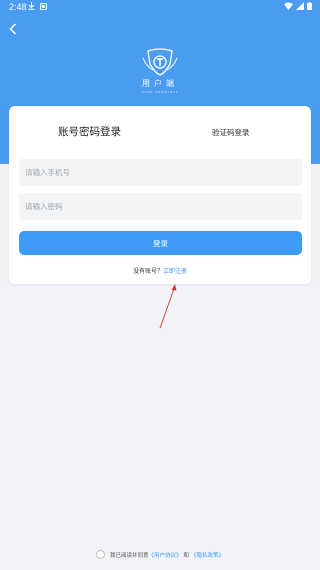 The height and width of the screenshot is (570, 320). I want to click on signal-icon, so click(300, 6).